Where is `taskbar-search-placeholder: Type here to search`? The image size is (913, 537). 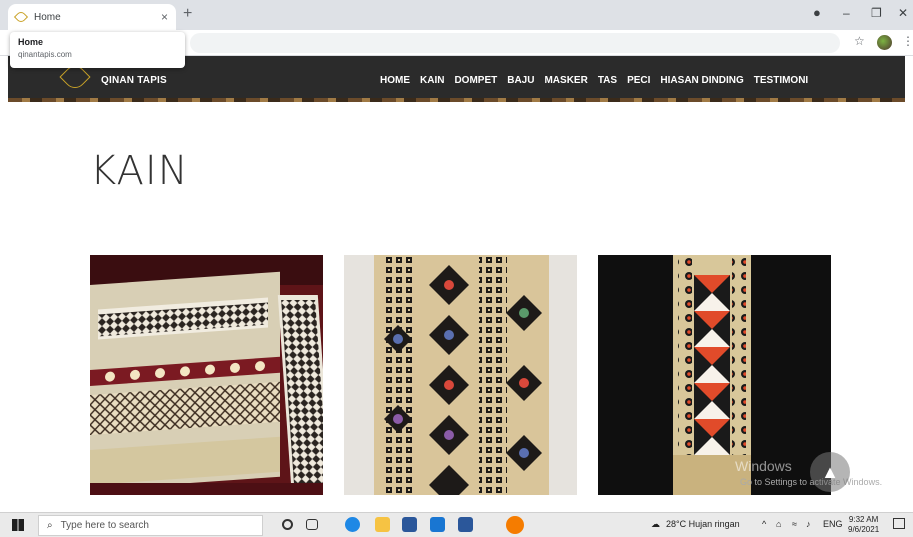 taskbar-search-placeholder: Type here to search is located at coordinates (104, 525).